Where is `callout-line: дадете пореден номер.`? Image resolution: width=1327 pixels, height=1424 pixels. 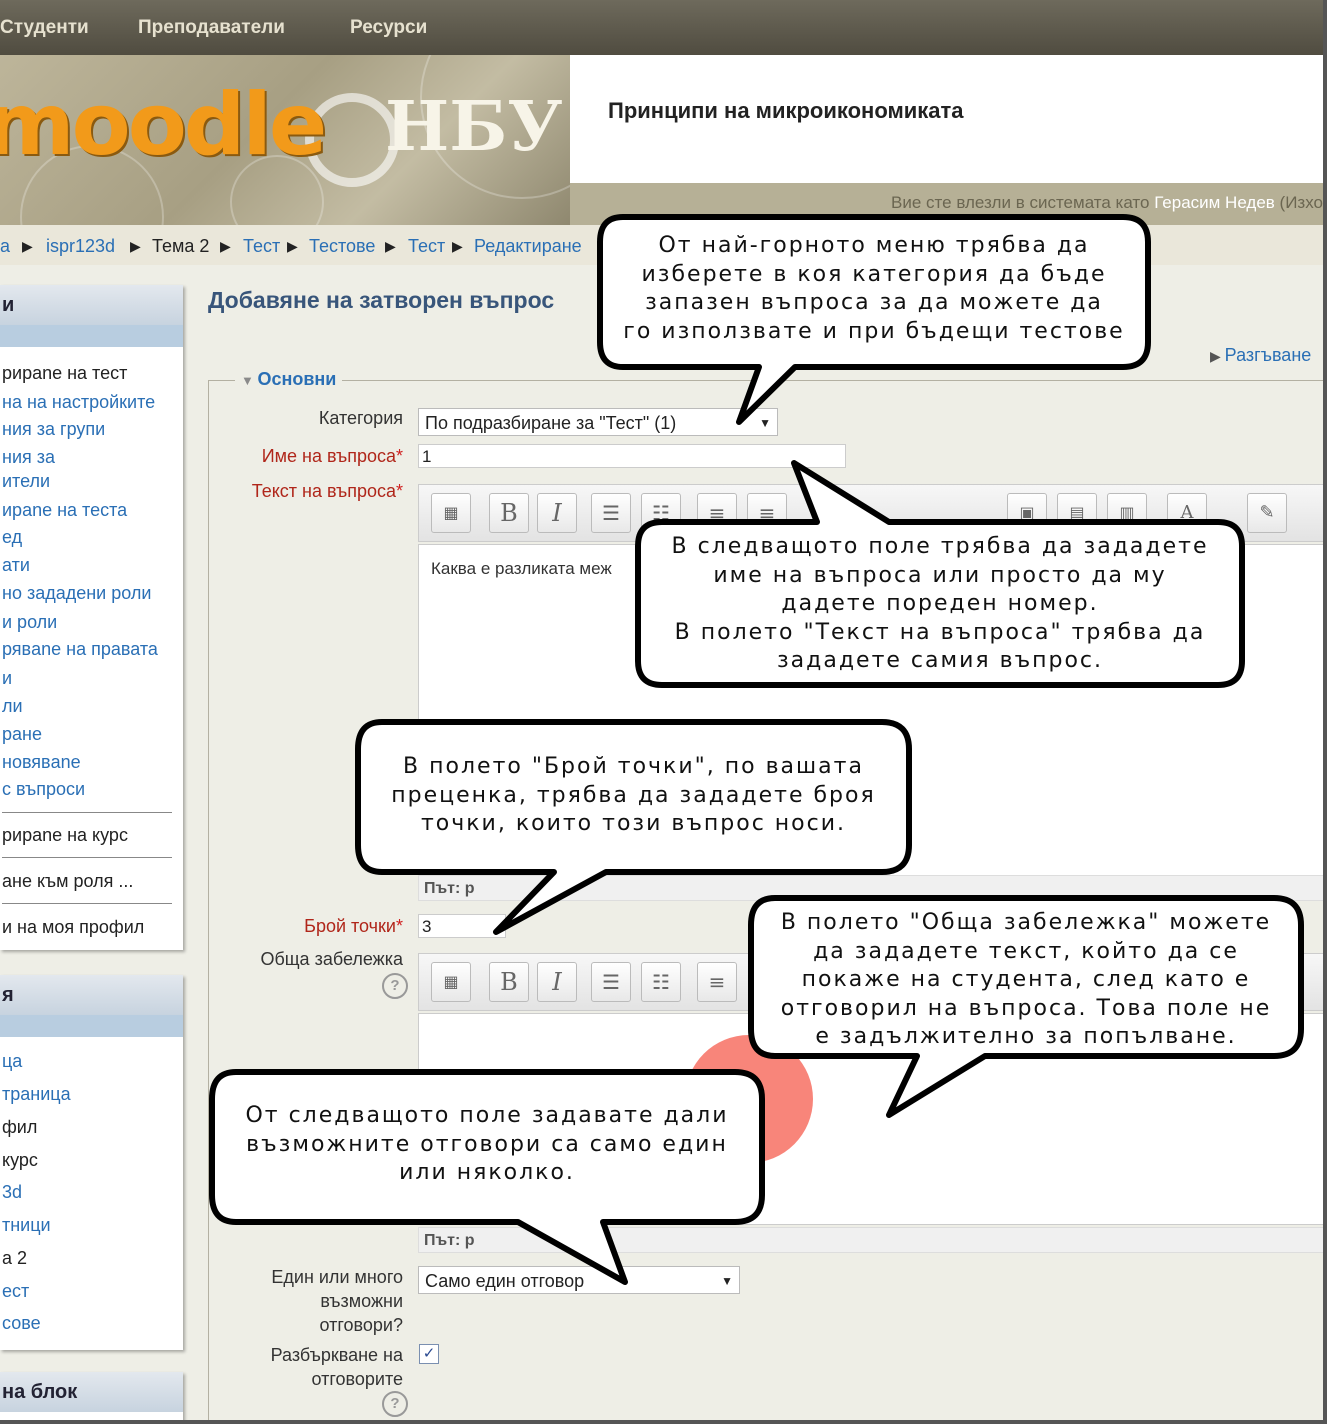
callout-line: дадете пореден номер. is located at coordinates (940, 603).